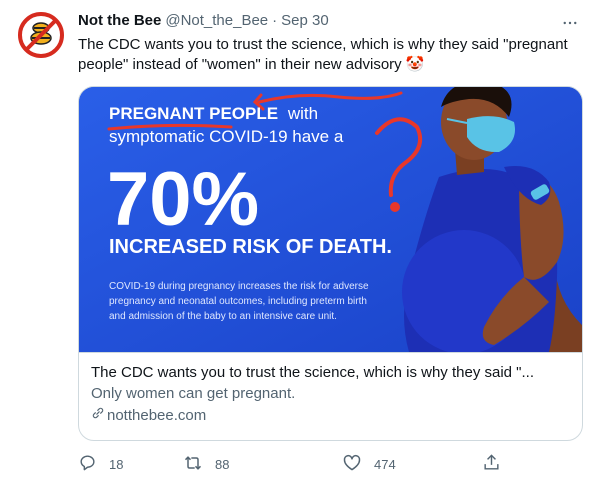 This screenshot has width=598, height=484. What do you see at coordinates (415, 64) in the screenshot?
I see `clown-emoji: 🤡` at bounding box center [415, 64].